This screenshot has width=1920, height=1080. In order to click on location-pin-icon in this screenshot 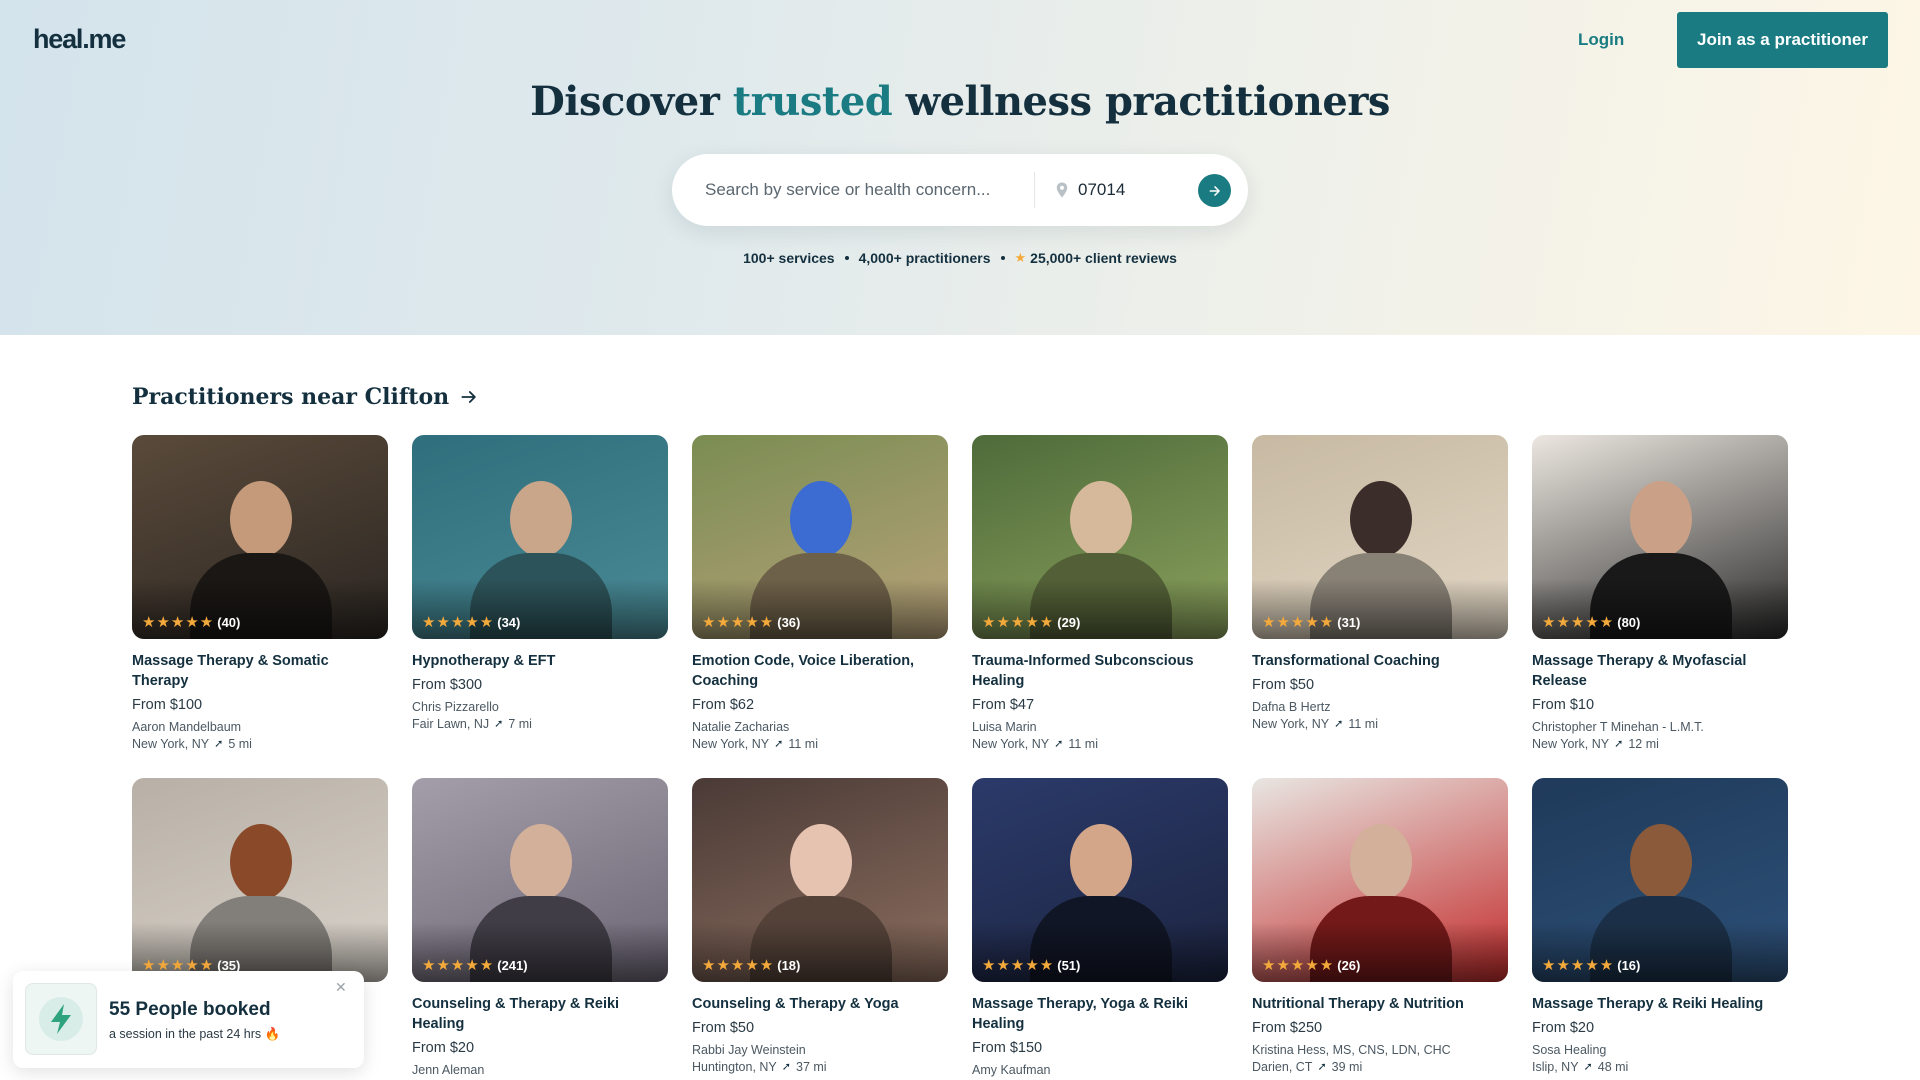, I will do `click(1062, 190)`.